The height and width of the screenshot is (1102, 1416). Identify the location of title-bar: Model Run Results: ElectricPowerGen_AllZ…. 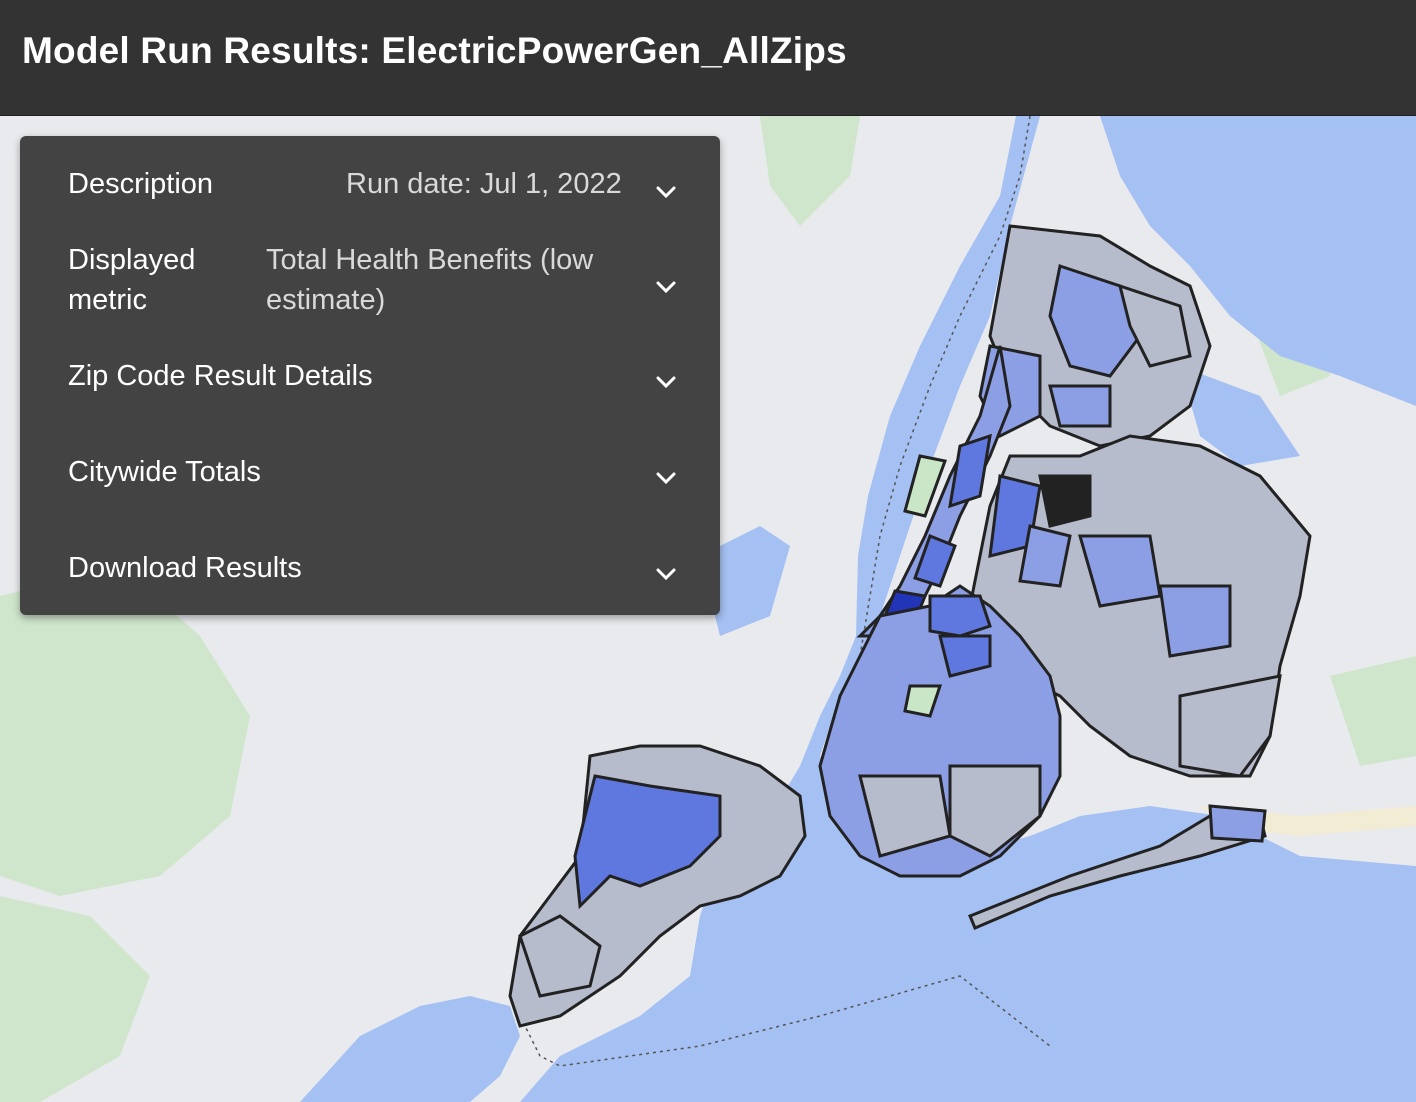
(708, 58).